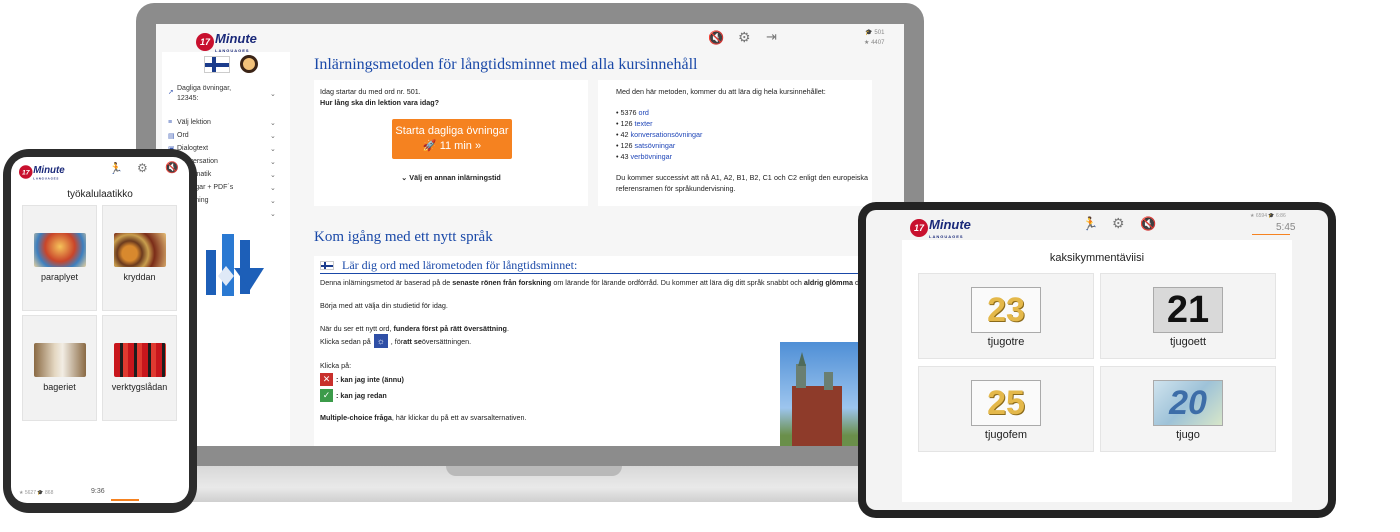 The width and height of the screenshot is (1400, 532). Describe the element at coordinates (370, 91) in the screenshot. I see `start-text: Idag startar du med ord nr. 501.` at that location.